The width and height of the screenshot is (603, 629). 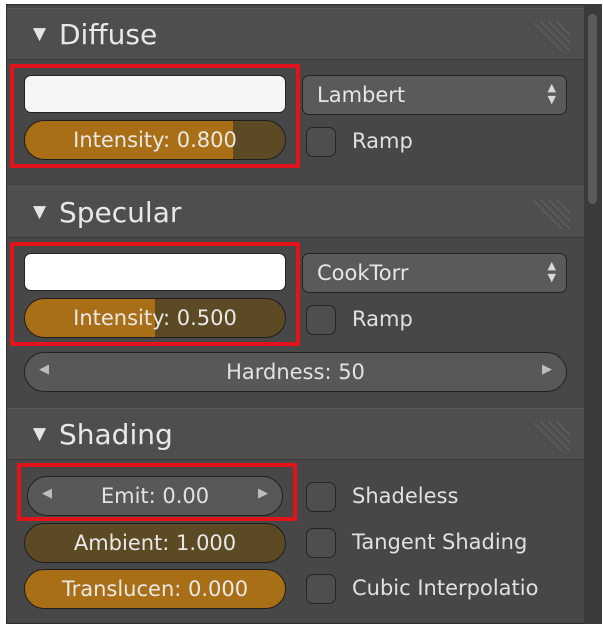 I want to click on specular-ramp-label: Ramp, so click(x=382, y=319).